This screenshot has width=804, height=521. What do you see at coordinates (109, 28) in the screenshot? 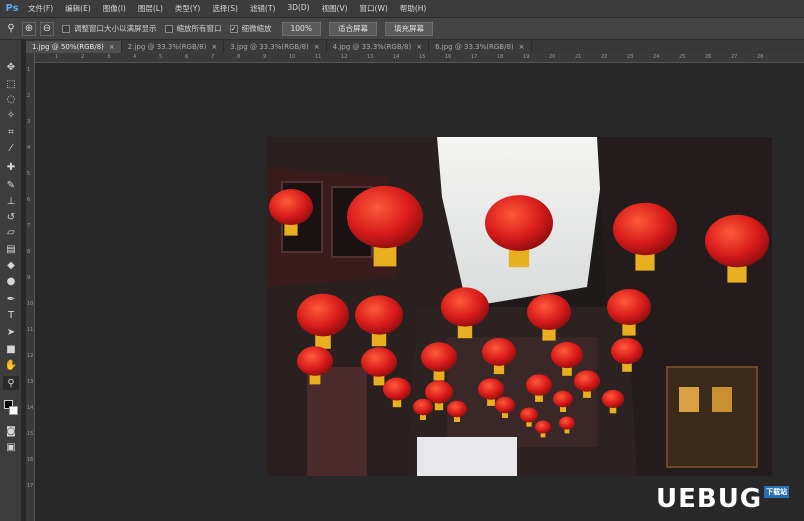
I see `resize-windows-checkbox: 调整窗口大小以满屏显示` at bounding box center [109, 28].